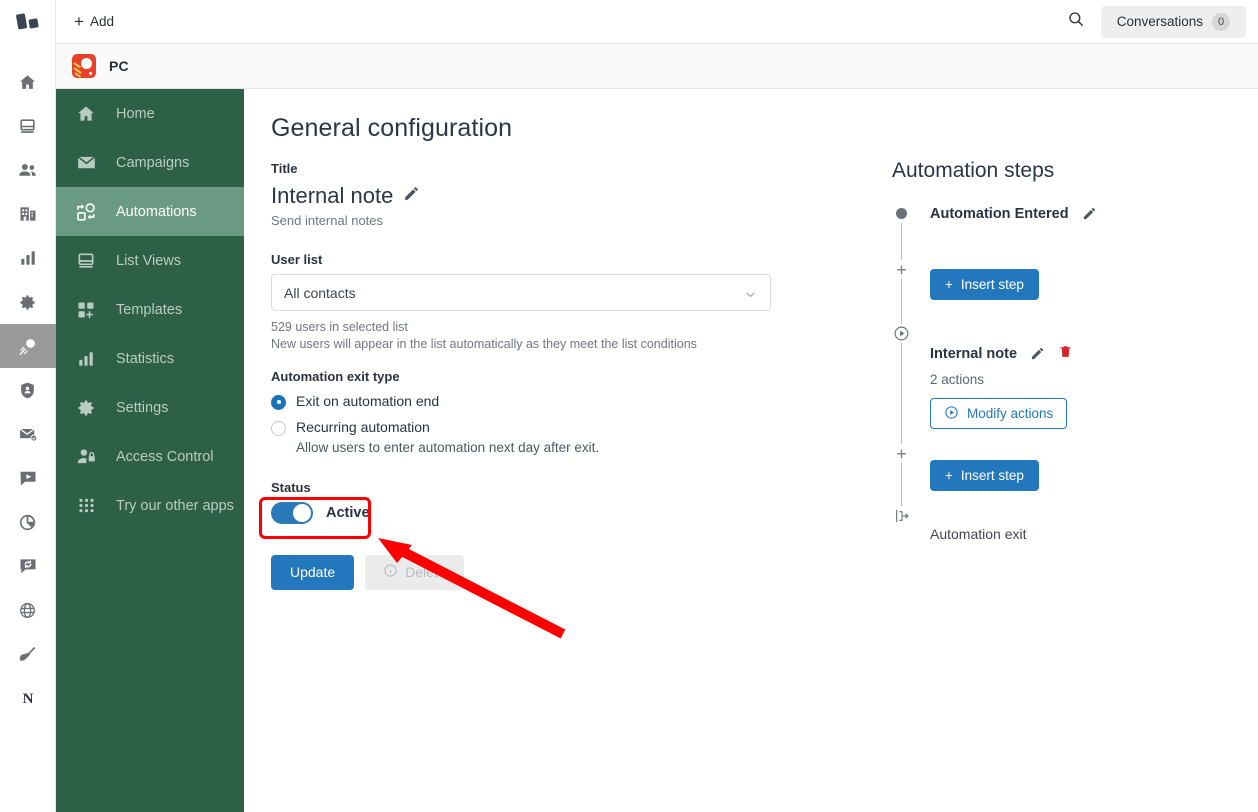  What do you see at coordinates (1065, 354) in the screenshot?
I see `trash-icon` at bounding box center [1065, 354].